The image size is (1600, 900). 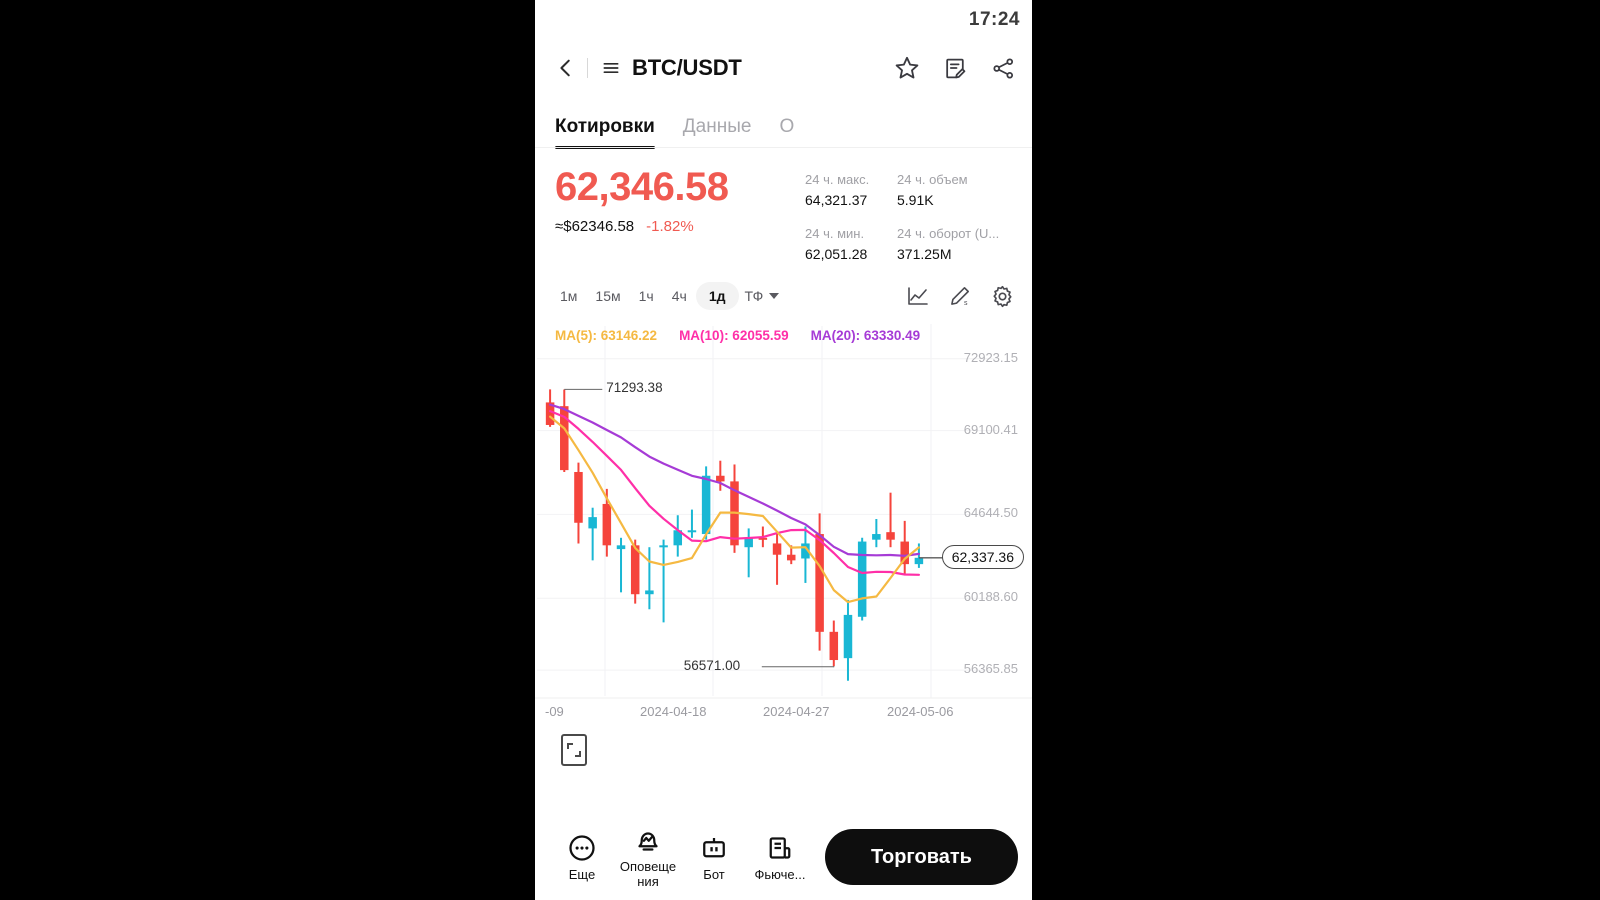 What do you see at coordinates (932, 179) in the screenshot?
I see `stat-label-volume: 24 ч. объем` at bounding box center [932, 179].